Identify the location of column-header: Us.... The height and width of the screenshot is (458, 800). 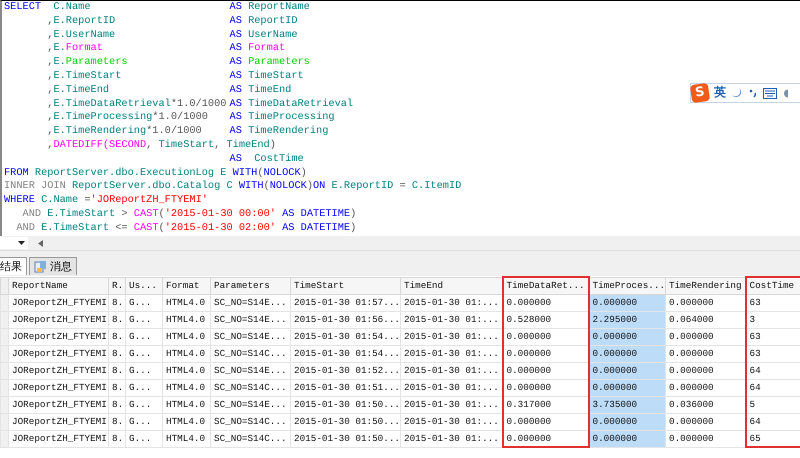
(144, 285).